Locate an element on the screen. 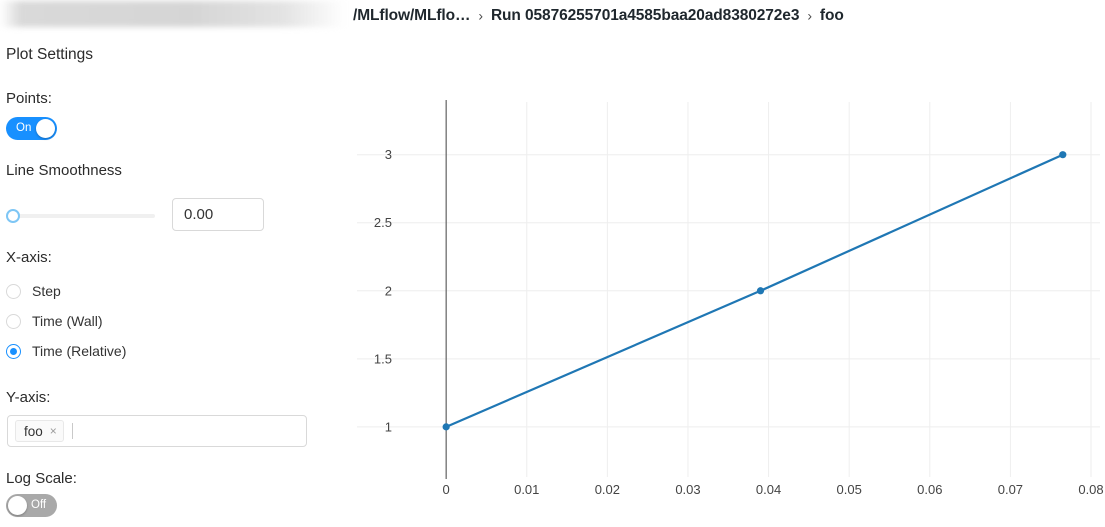 The height and width of the screenshot is (527, 1105). line-smoothness-slider-handle is located at coordinates (13, 216).